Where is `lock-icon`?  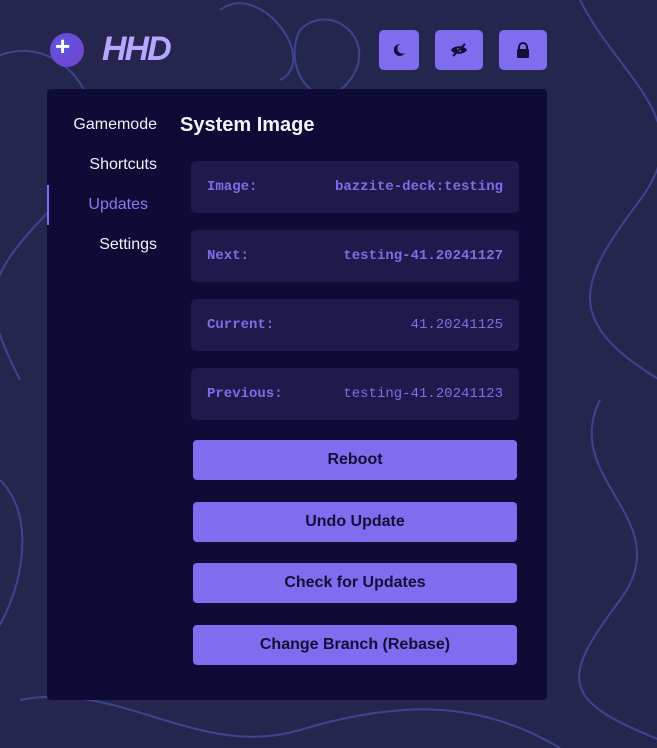 lock-icon is located at coordinates (523, 50).